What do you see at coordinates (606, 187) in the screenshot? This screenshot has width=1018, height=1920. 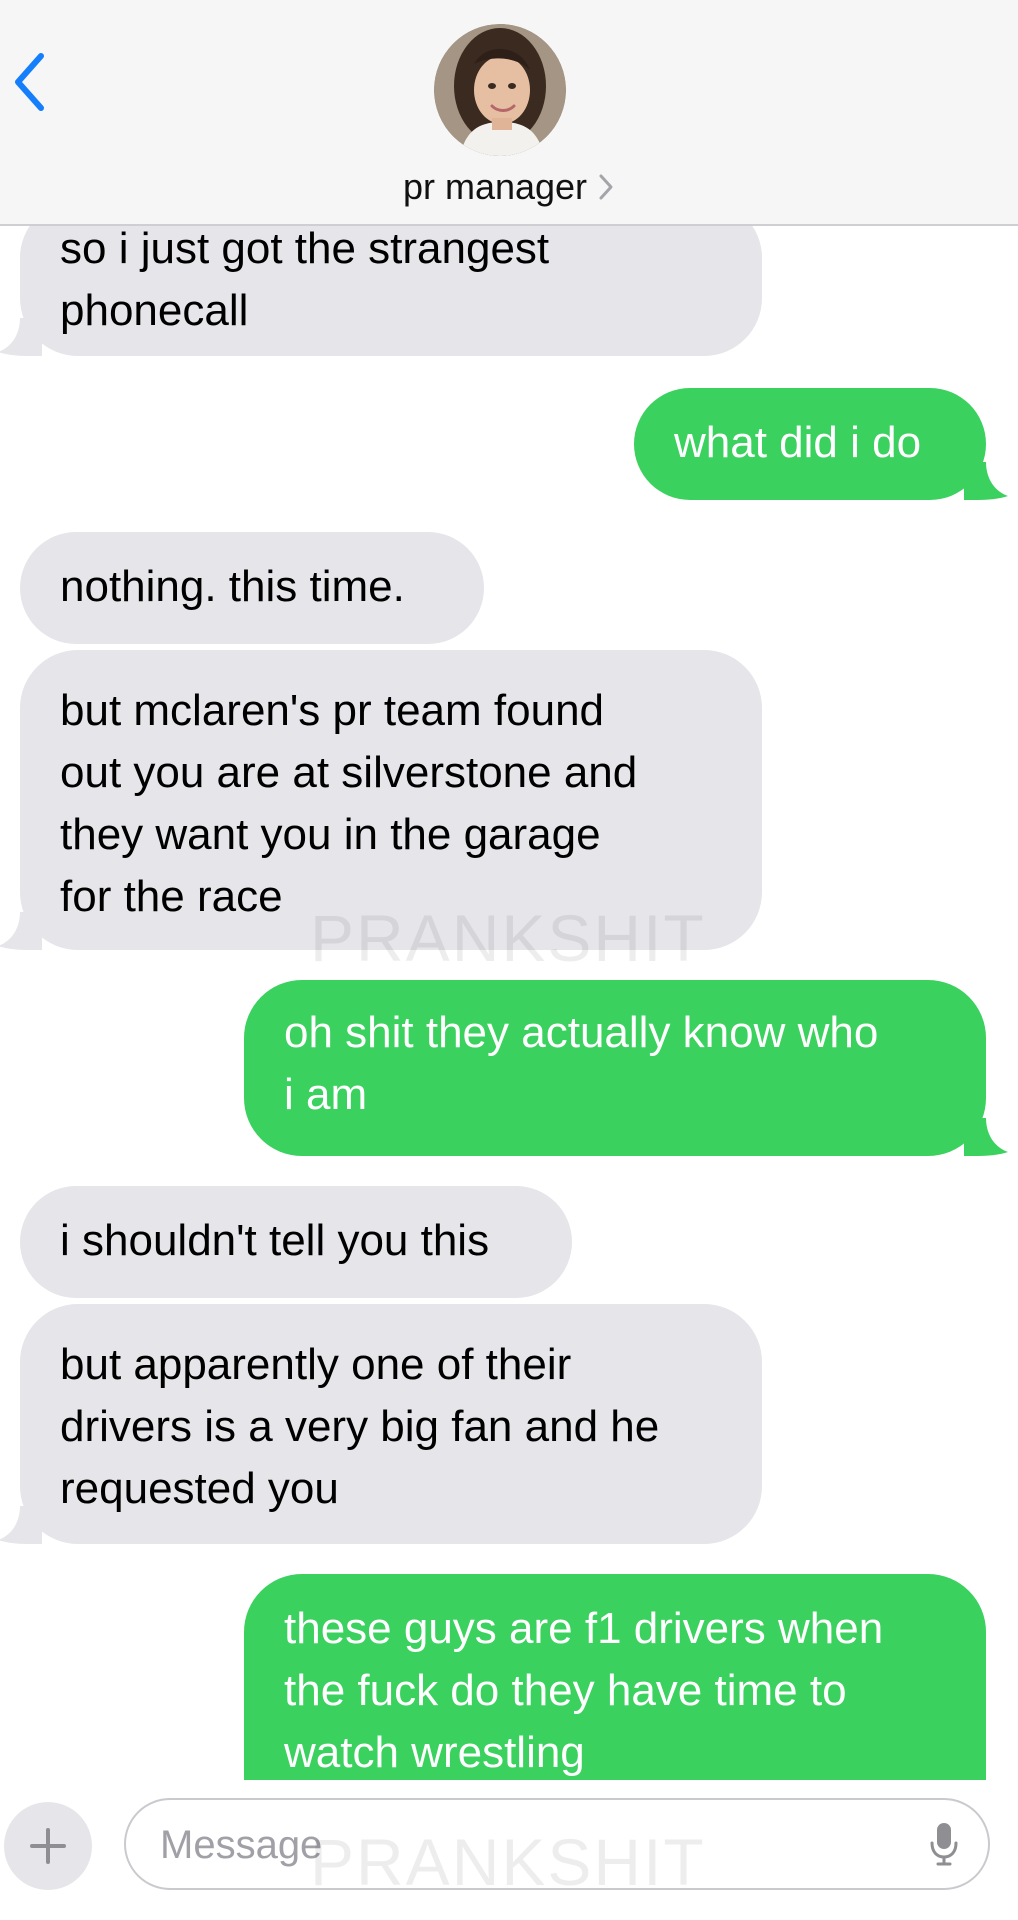 I see `chevron-right-icon` at bounding box center [606, 187].